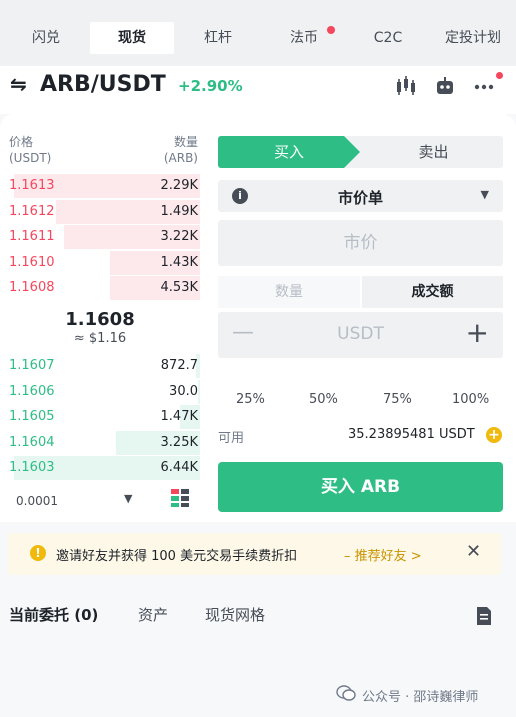 The image size is (516, 717). Describe the element at coordinates (177, 556) in the screenshot. I see `banner-message: 邀请好友并获得 100 美元交易手续费折扣` at that location.